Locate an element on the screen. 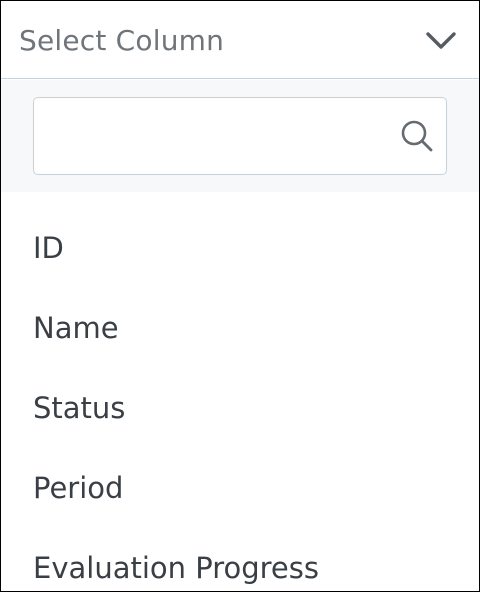  column-option-id: ID is located at coordinates (48, 248).